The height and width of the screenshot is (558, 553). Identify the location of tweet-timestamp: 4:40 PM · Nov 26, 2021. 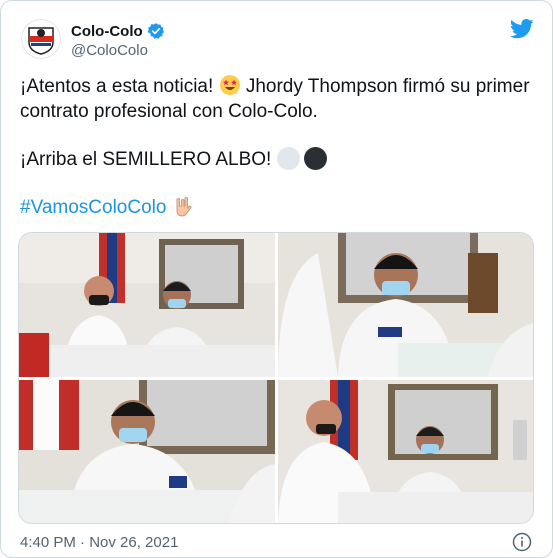
(99, 542).